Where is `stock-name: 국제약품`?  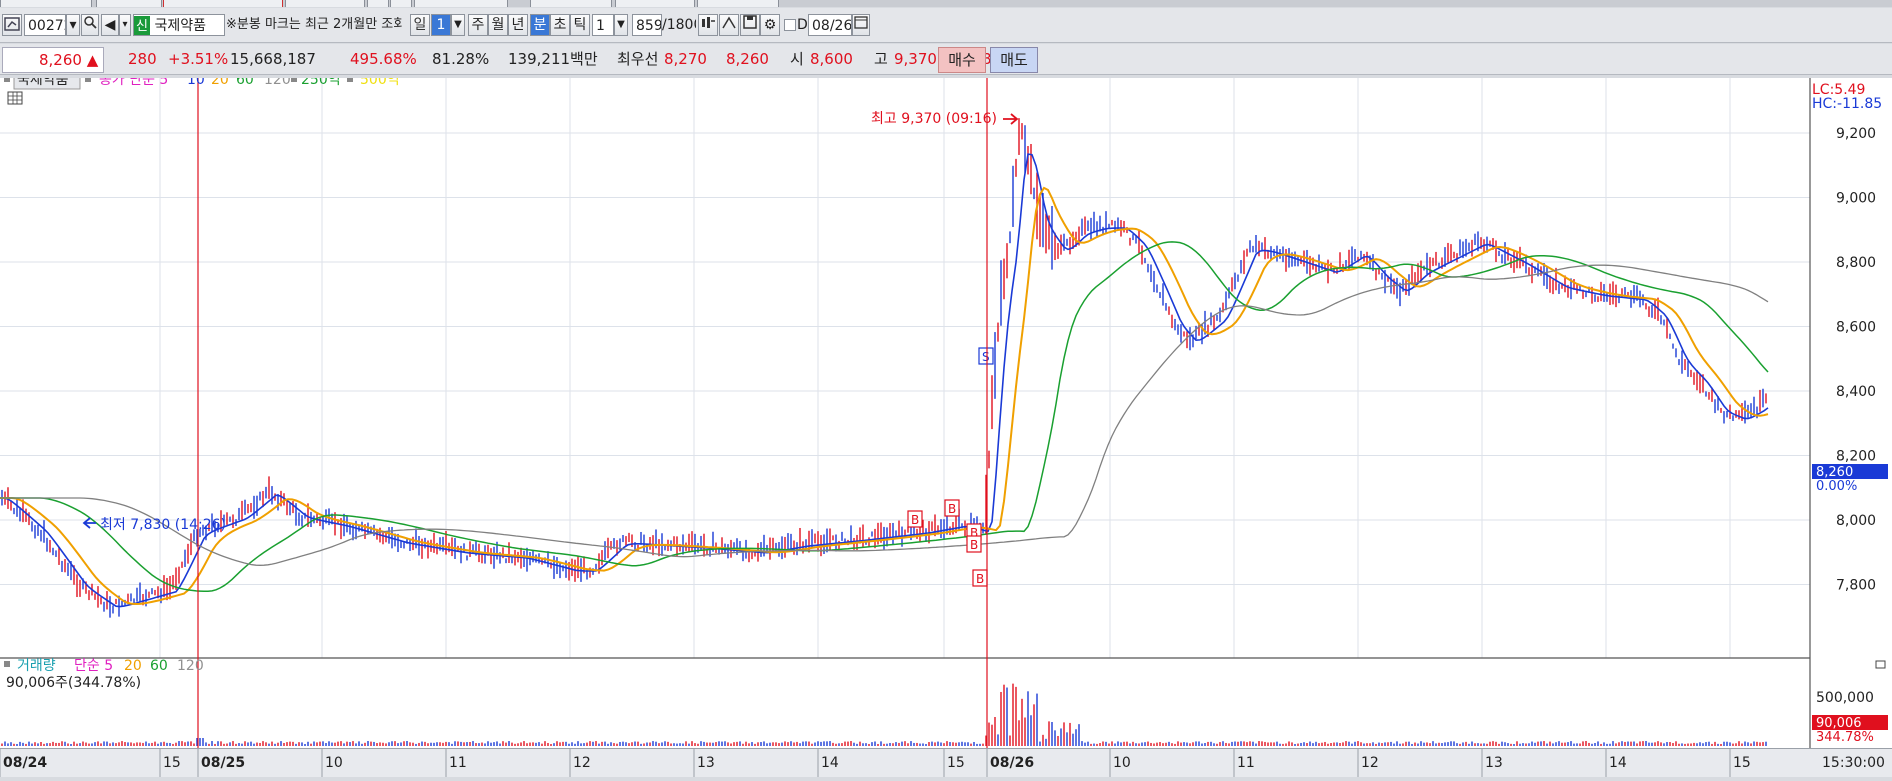
stock-name: 국제약품 is located at coordinates (180, 26).